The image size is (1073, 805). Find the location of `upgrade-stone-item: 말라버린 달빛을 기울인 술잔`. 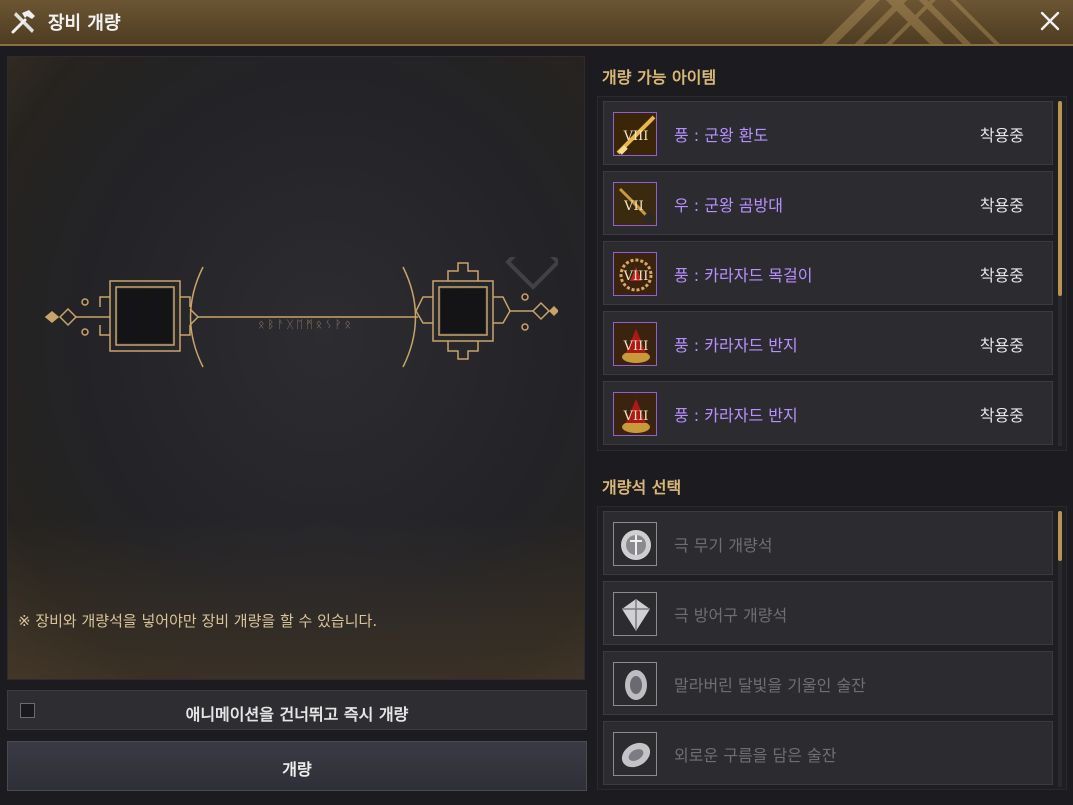

upgrade-stone-item: 말라버린 달빛을 기울인 술잔 is located at coordinates (828, 683).